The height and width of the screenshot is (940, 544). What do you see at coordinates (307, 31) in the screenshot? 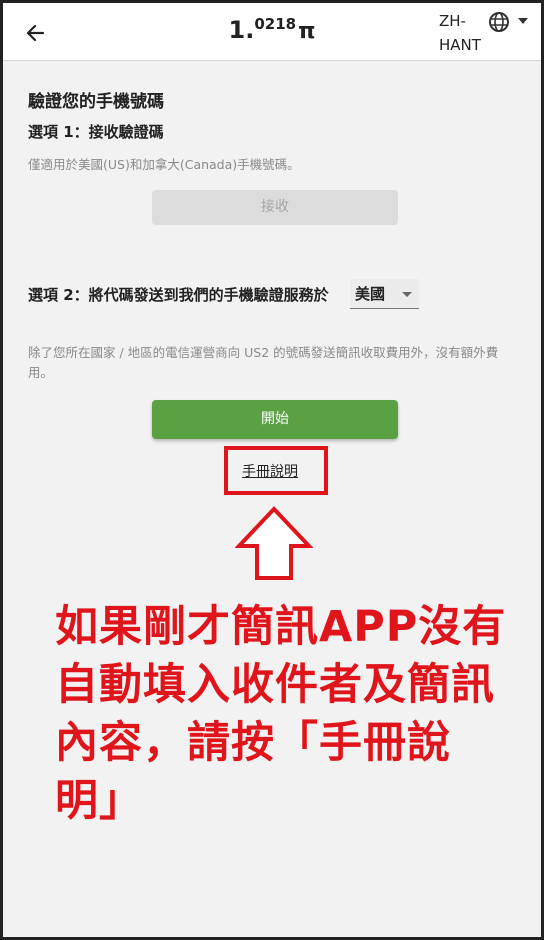
I see `pi-symbol: π` at bounding box center [307, 31].